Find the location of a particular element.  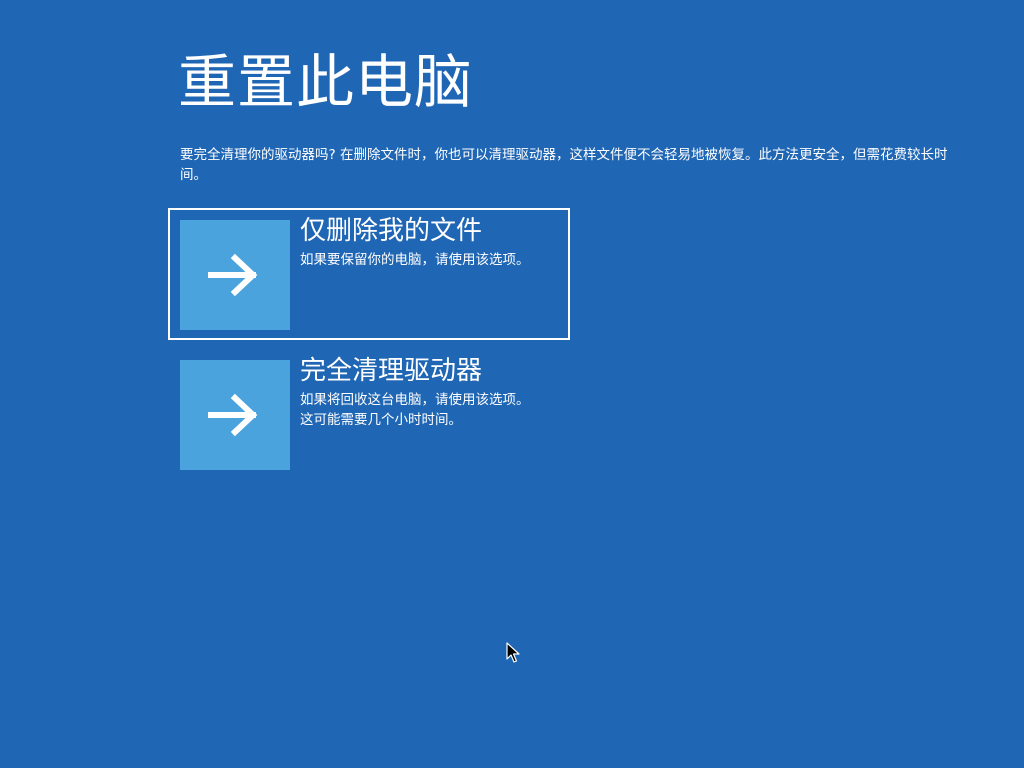

option-description: 如果要保留你的电脑，请使用该选项。 is located at coordinates (415, 260).